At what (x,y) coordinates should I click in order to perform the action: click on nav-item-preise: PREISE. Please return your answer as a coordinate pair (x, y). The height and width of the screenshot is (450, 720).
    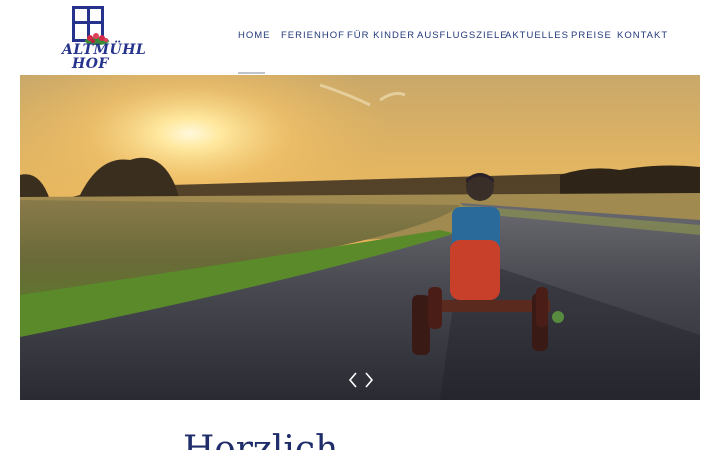
    Looking at the image, I should click on (591, 35).